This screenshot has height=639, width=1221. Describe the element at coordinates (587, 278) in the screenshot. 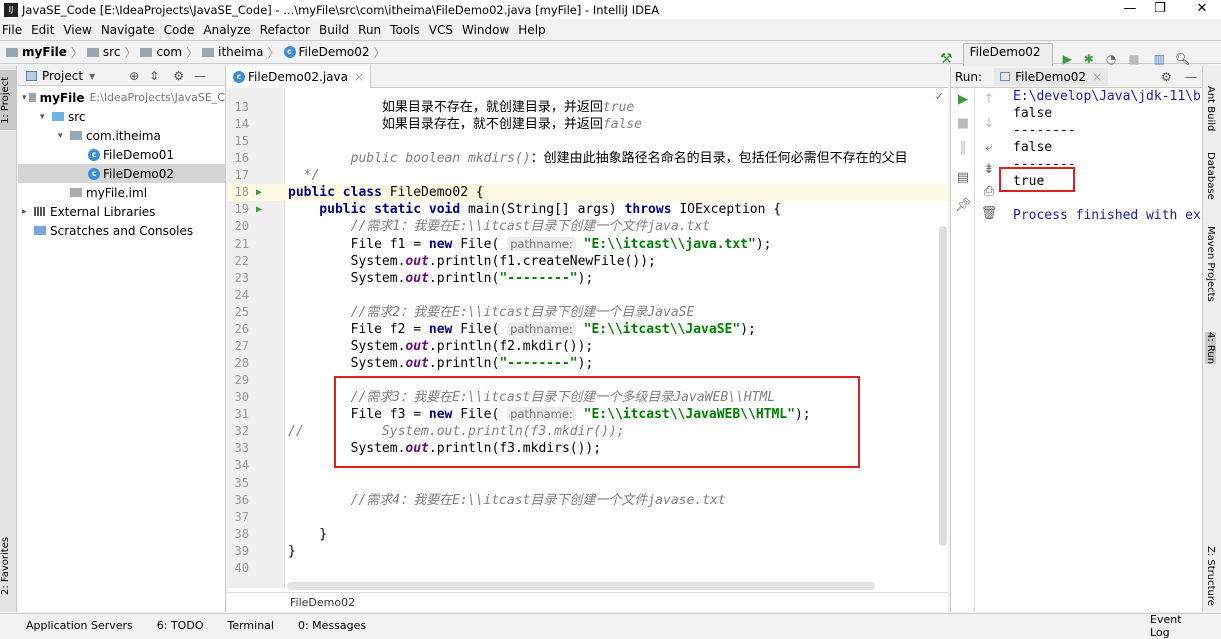

I see `code-line: 23 System.out.println("--------");` at that location.